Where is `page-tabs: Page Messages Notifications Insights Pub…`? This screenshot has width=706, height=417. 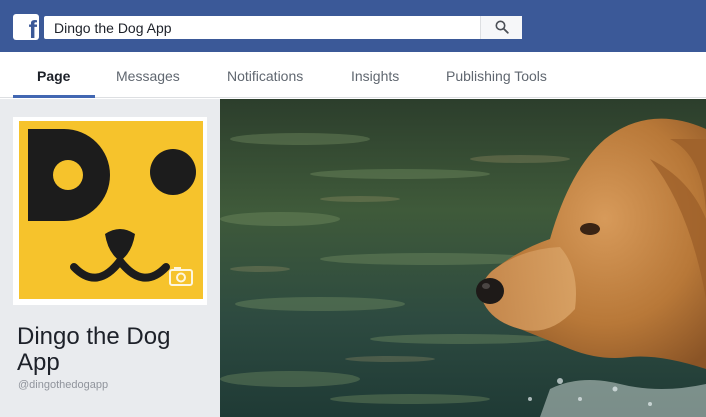
page-tabs: Page Messages Notifications Insights Pub… is located at coordinates (353, 75).